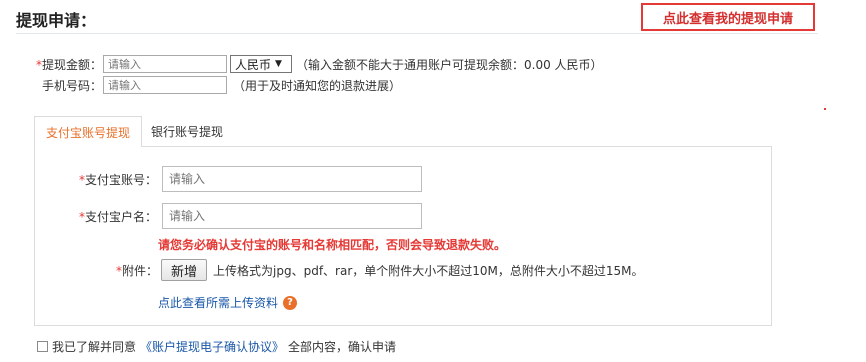  I want to click on phone-row: 手机号码： （用于及时通知您的退款进展）, so click(221, 85).